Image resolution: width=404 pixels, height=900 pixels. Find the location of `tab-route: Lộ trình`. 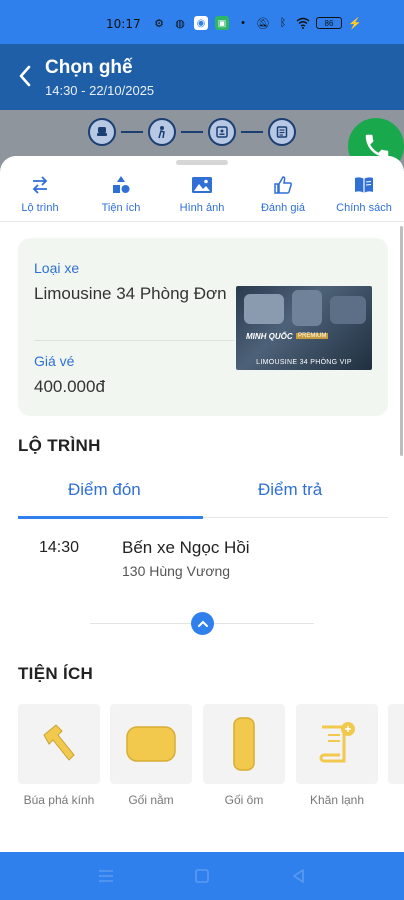

tab-route: Lộ trình is located at coordinates (40, 194).